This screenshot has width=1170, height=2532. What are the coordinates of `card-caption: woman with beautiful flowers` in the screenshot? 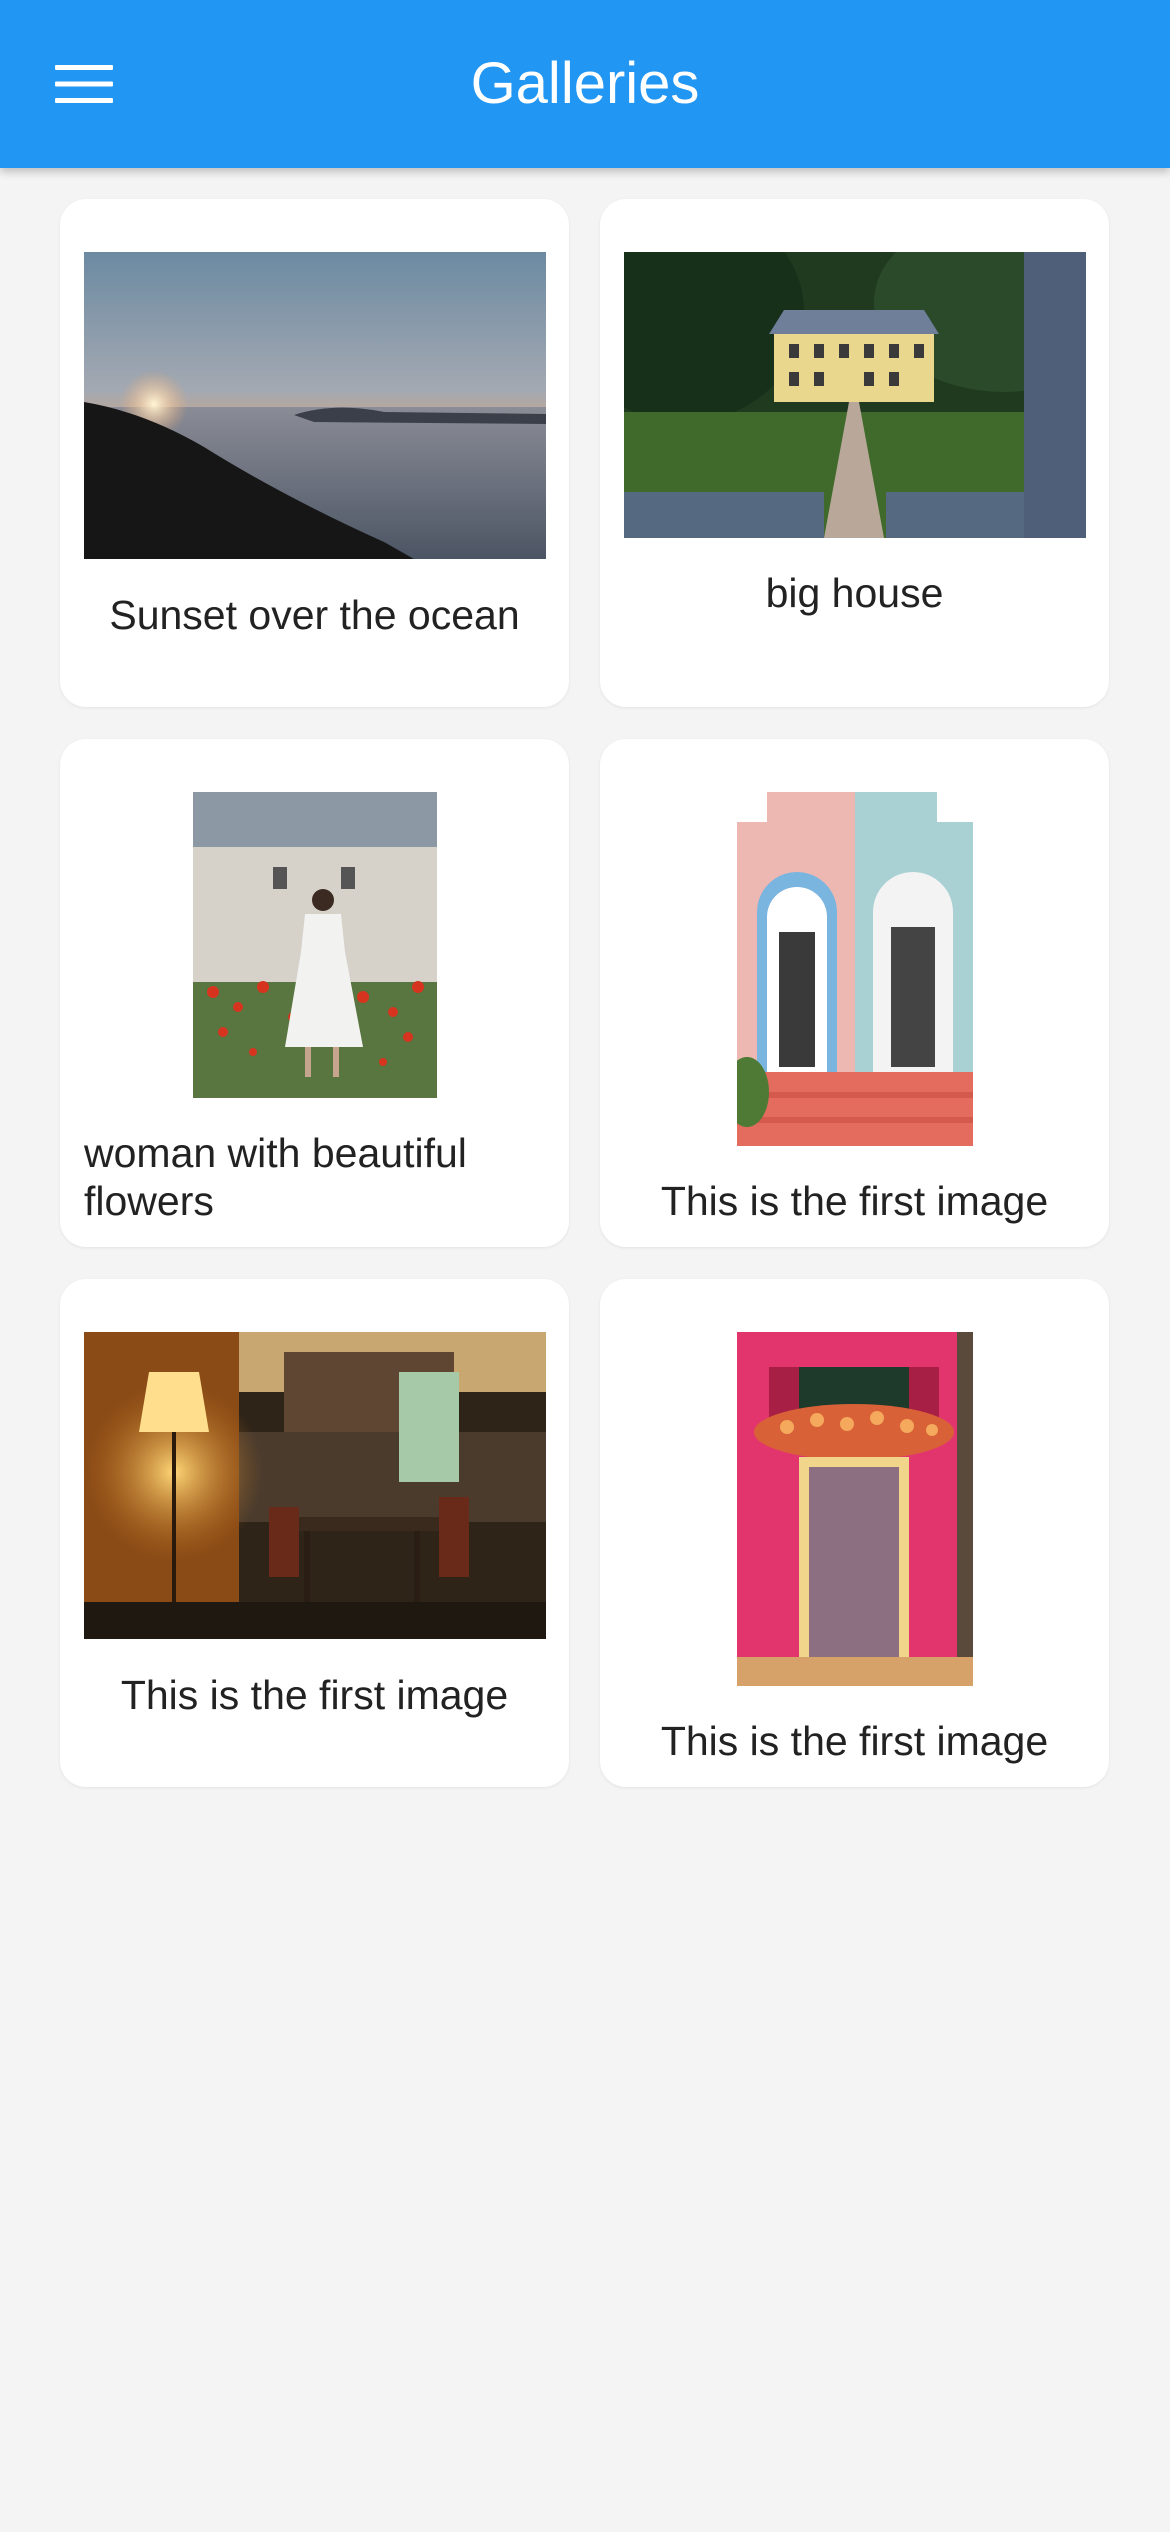 It's located at (275, 1177).